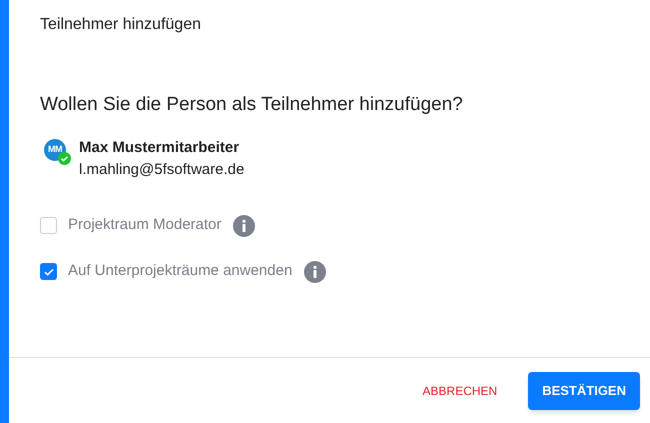  I want to click on person-email: l.mahling@5fsoftware.de, so click(161, 170).